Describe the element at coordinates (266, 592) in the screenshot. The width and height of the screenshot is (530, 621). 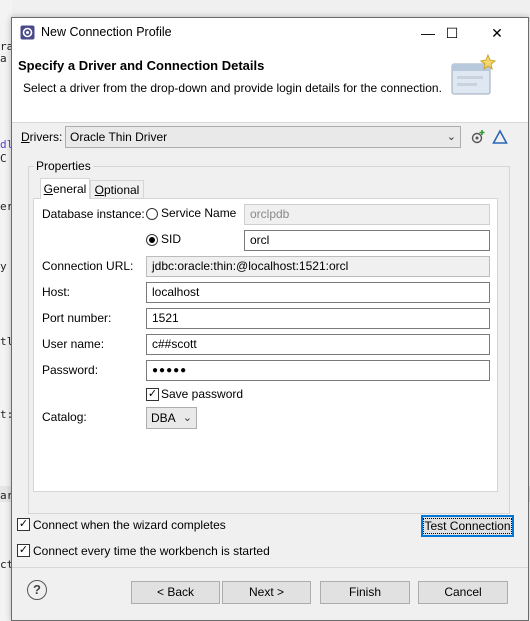
I see `next-button: Next >` at that location.